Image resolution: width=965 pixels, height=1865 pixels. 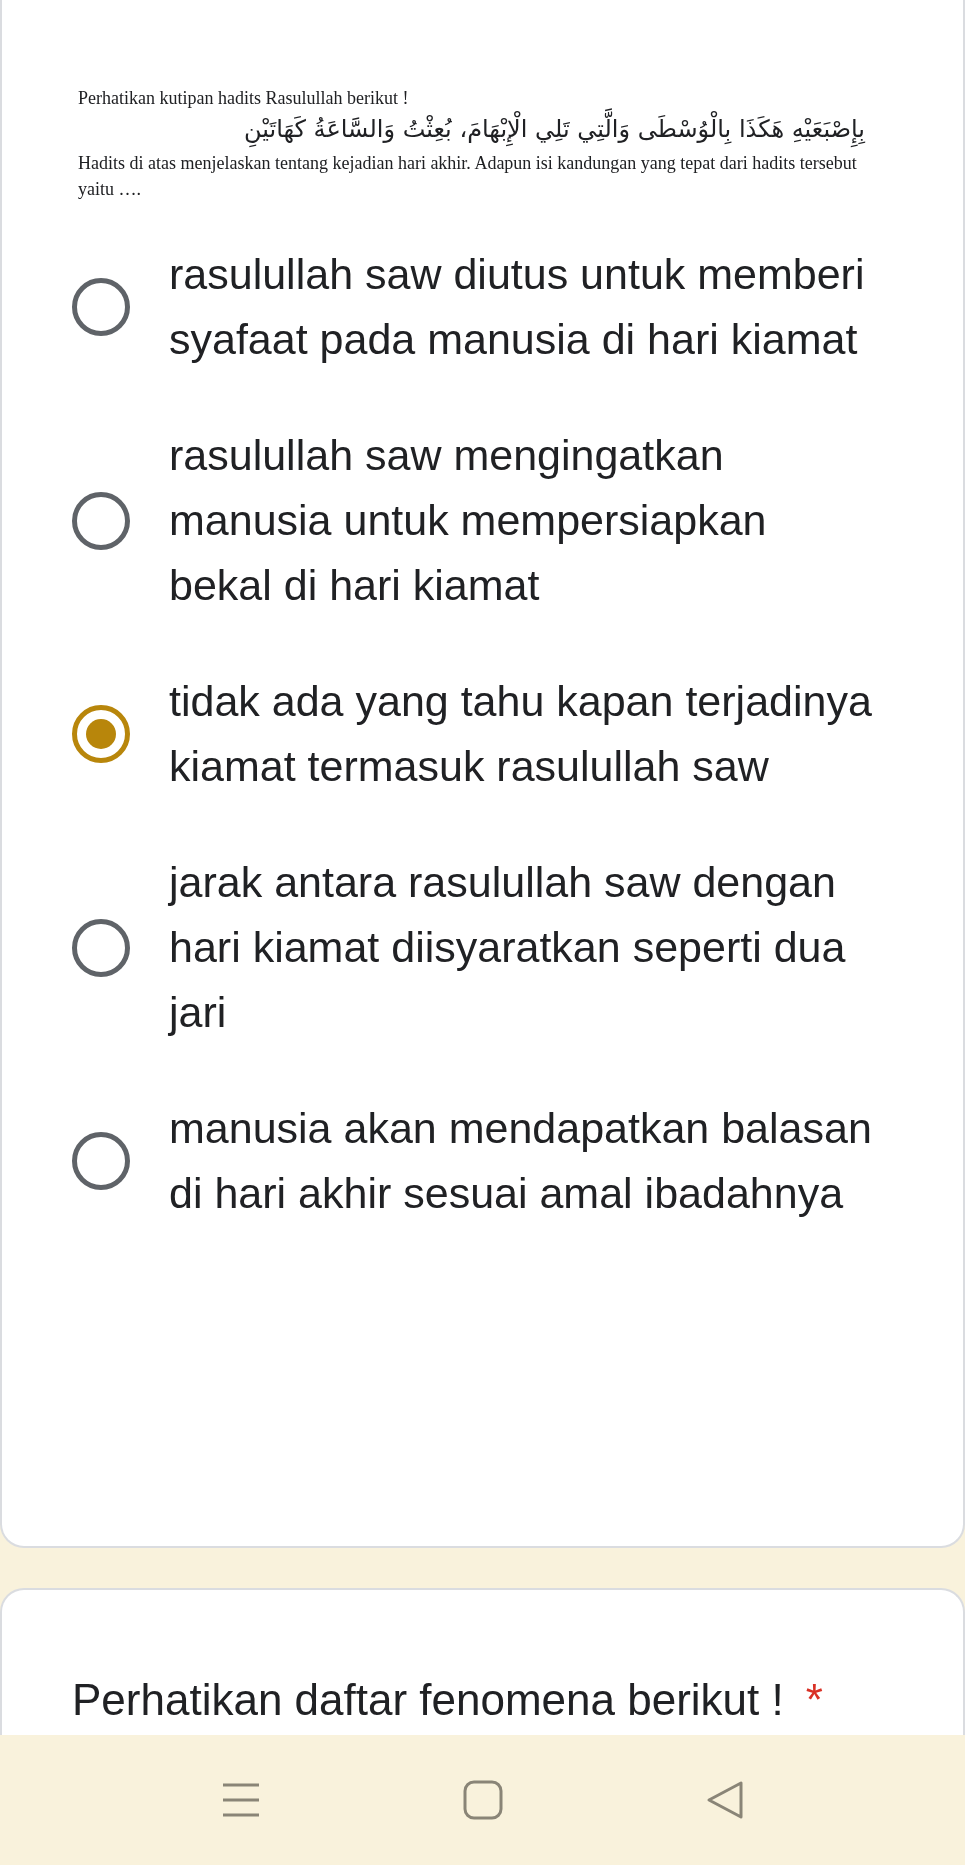 What do you see at coordinates (521, 734) in the screenshot?
I see `option-label: tidak ada yang tahu kapan terjadinya kiamat termasuk rasulullah saw` at bounding box center [521, 734].